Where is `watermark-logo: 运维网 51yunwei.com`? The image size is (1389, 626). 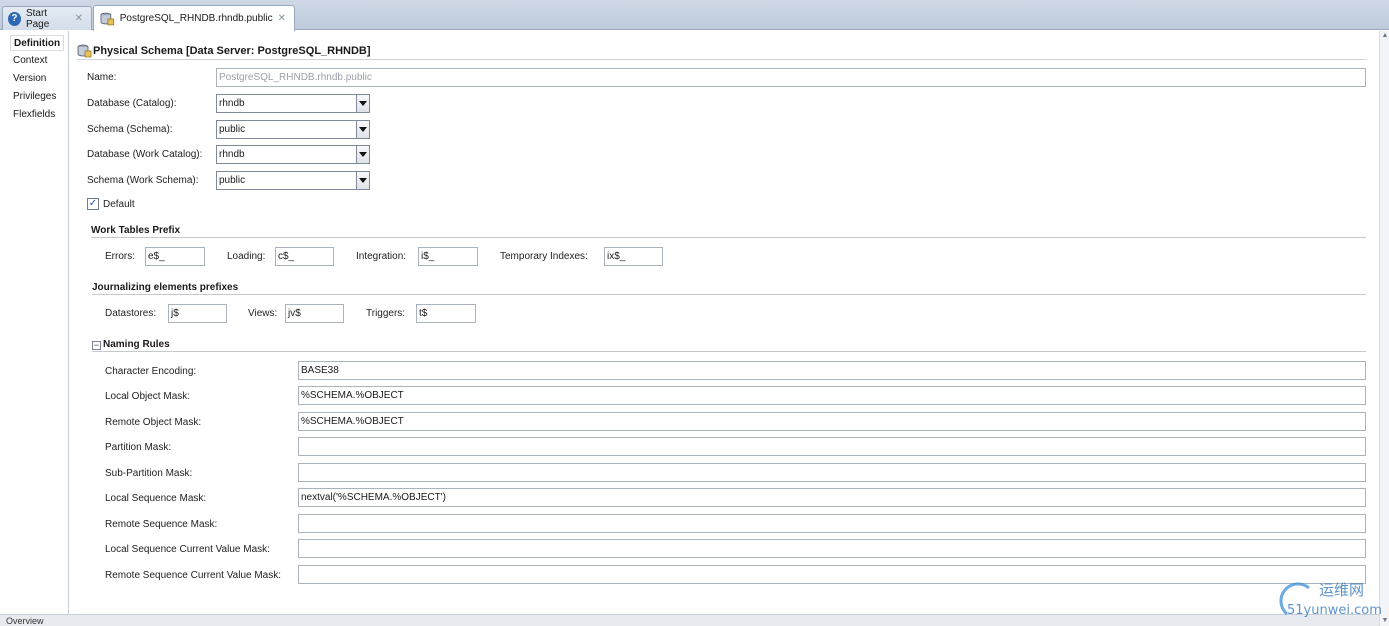 watermark-logo: 运维网 51yunwei.com is located at coordinates (1330, 599).